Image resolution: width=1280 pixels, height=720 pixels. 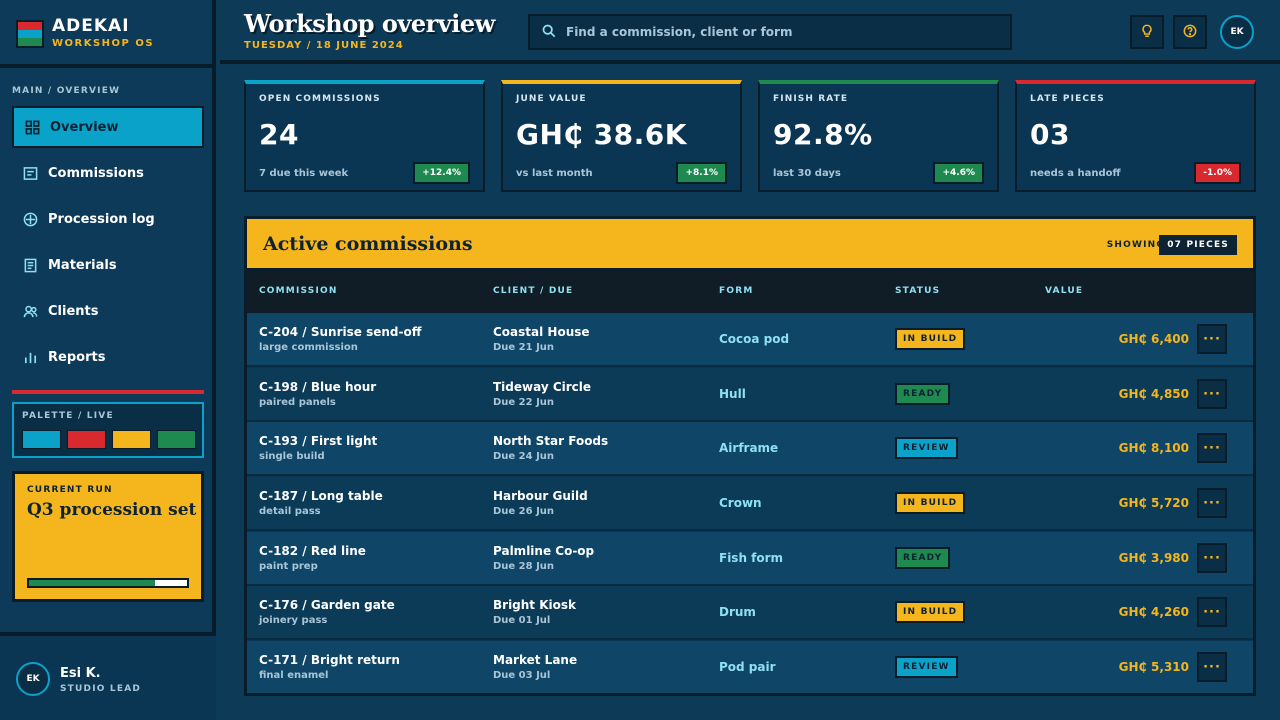 What do you see at coordinates (524, 402) in the screenshot?
I see `due-date: Due 22 Jun` at bounding box center [524, 402].